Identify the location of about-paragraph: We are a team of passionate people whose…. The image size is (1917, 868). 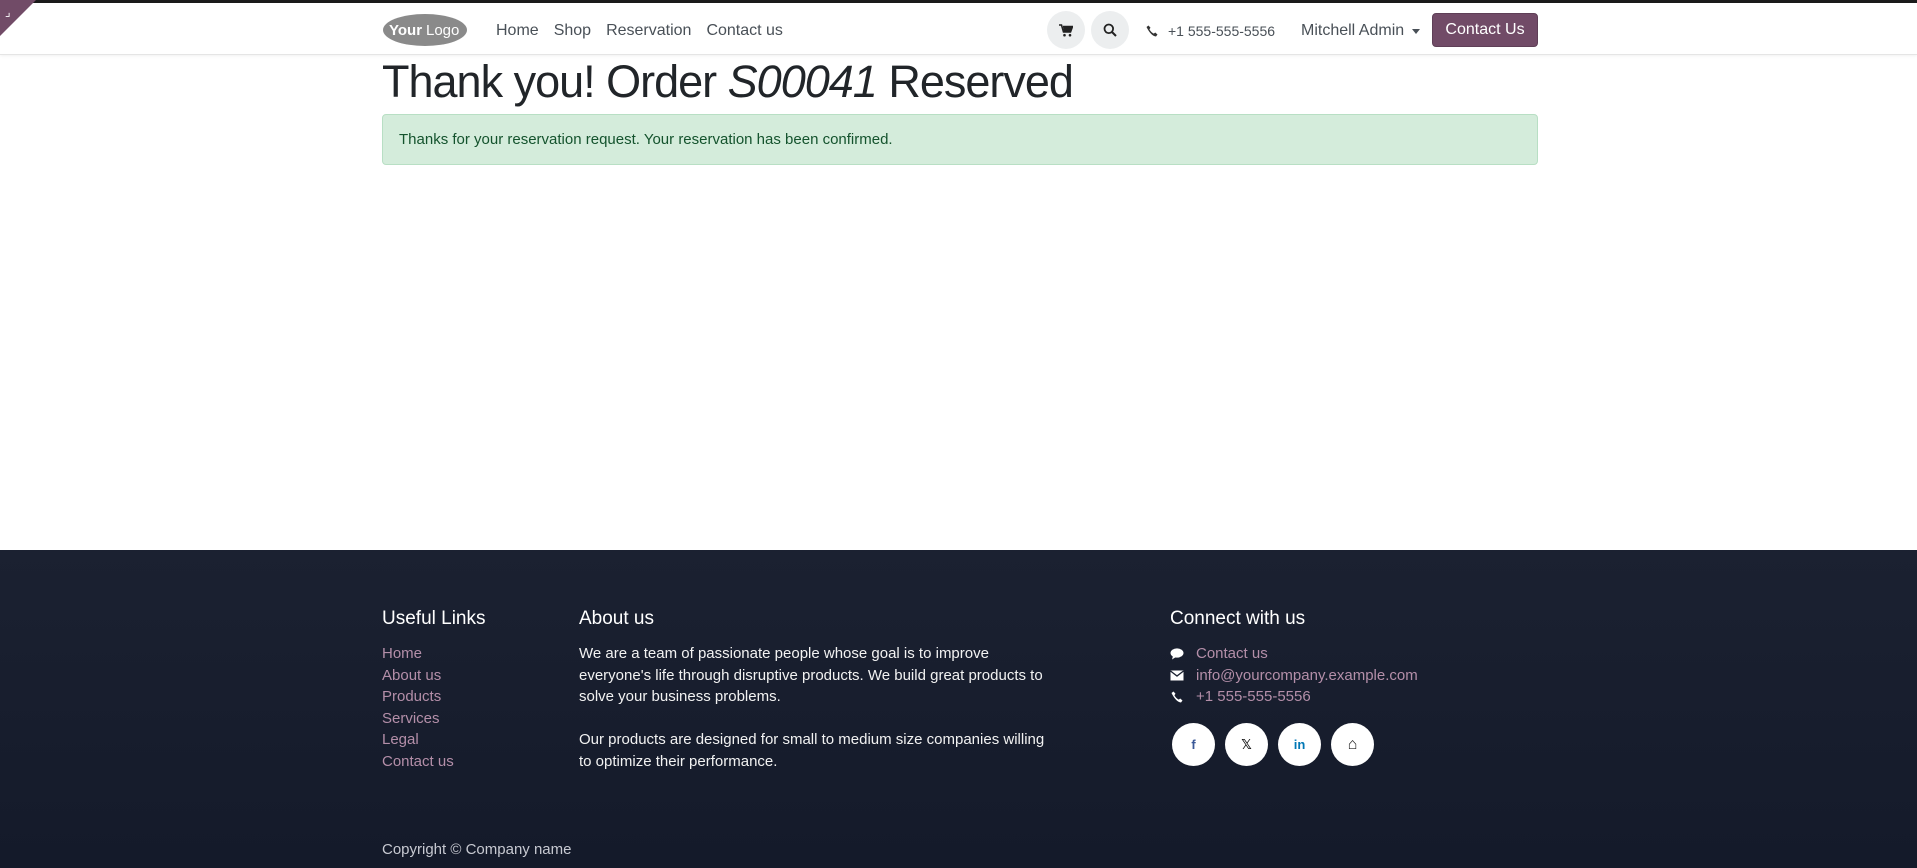
(811, 675).